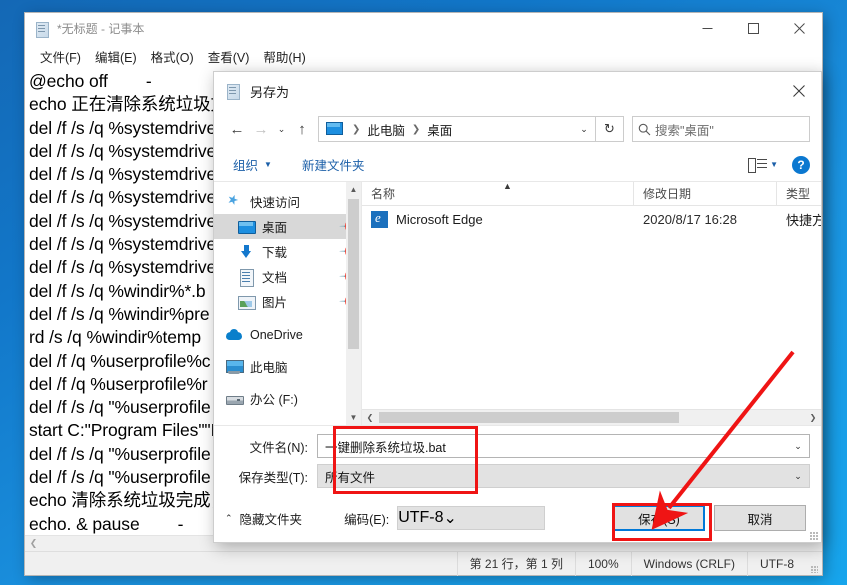  What do you see at coordinates (707, 28) in the screenshot?
I see `minimize-button` at bounding box center [707, 28].